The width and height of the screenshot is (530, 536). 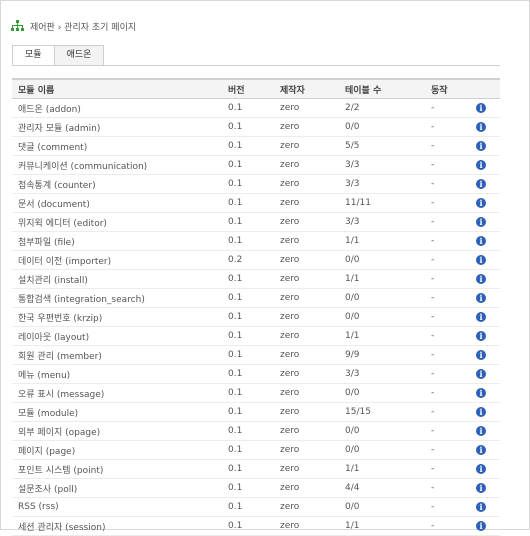 What do you see at coordinates (33, 55) in the screenshot?
I see `tab-modules: 모듈` at bounding box center [33, 55].